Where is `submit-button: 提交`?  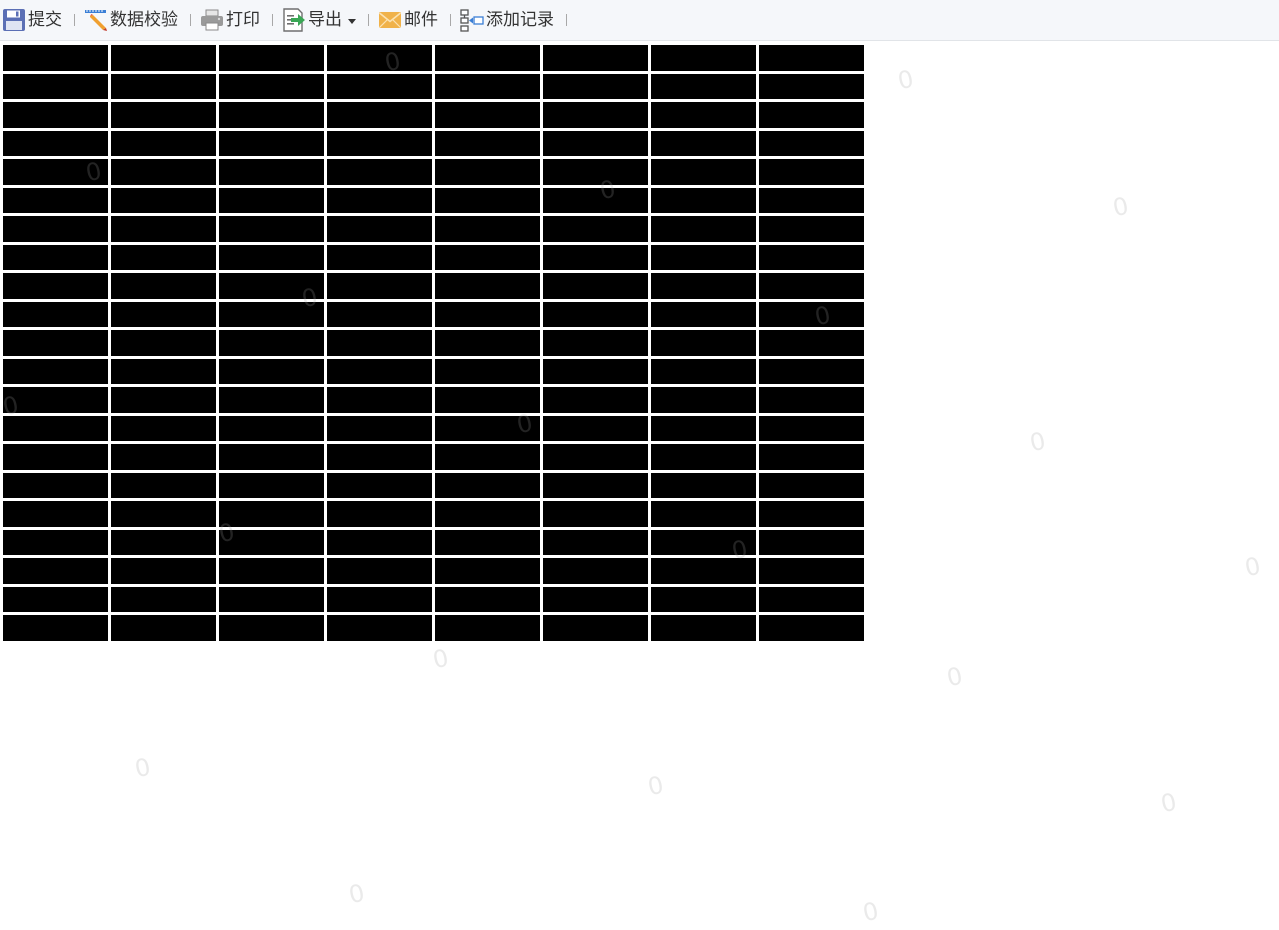 submit-button: 提交 is located at coordinates (34, 20).